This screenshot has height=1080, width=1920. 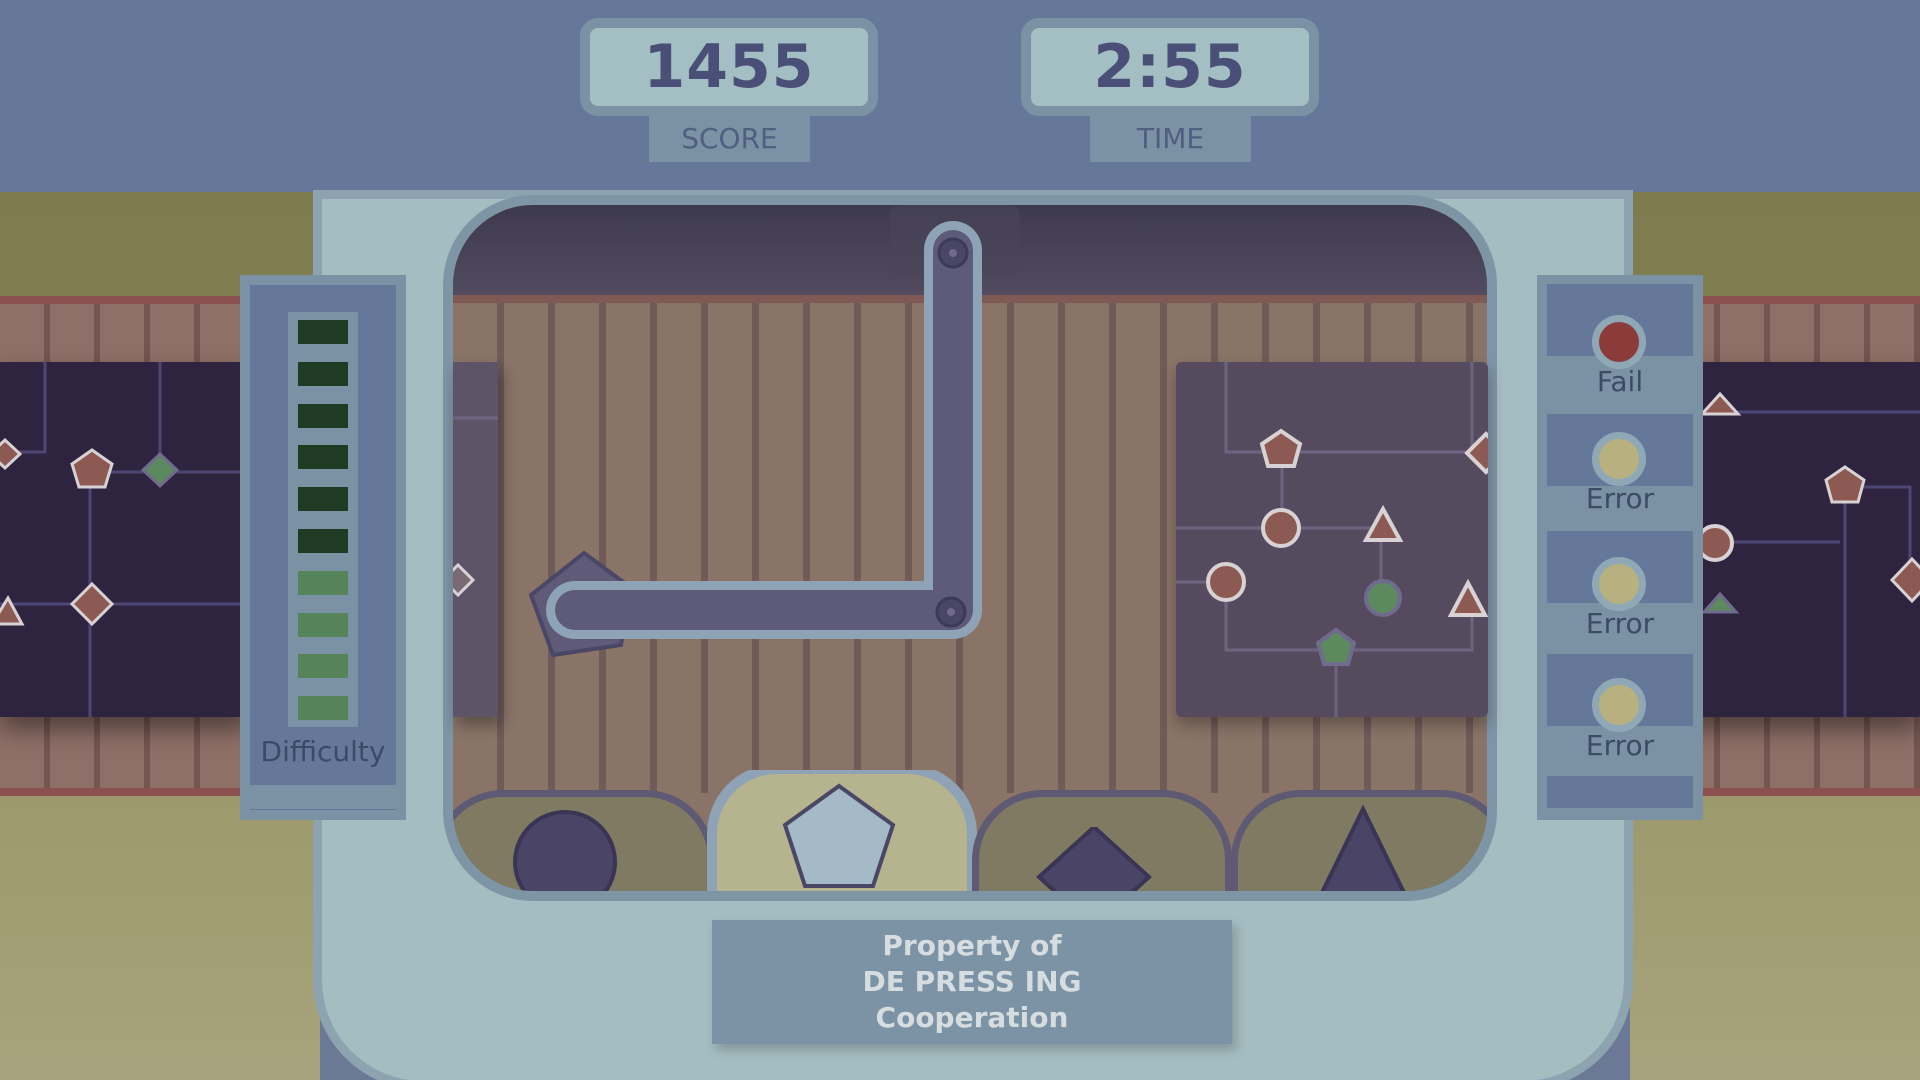 I want to click on difficulty-label: Difficulty, so click(x=323, y=751).